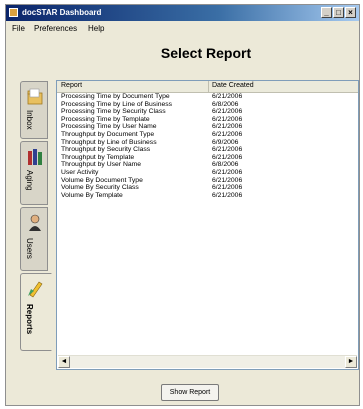 This screenshot has width=363, height=409. Describe the element at coordinates (182, 28) in the screenshot. I see `menu-bar: File Preferences Help` at that location.